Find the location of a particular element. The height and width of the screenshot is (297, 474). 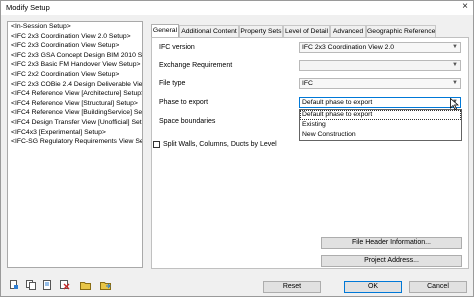

phase-option: Existing is located at coordinates (380, 125).